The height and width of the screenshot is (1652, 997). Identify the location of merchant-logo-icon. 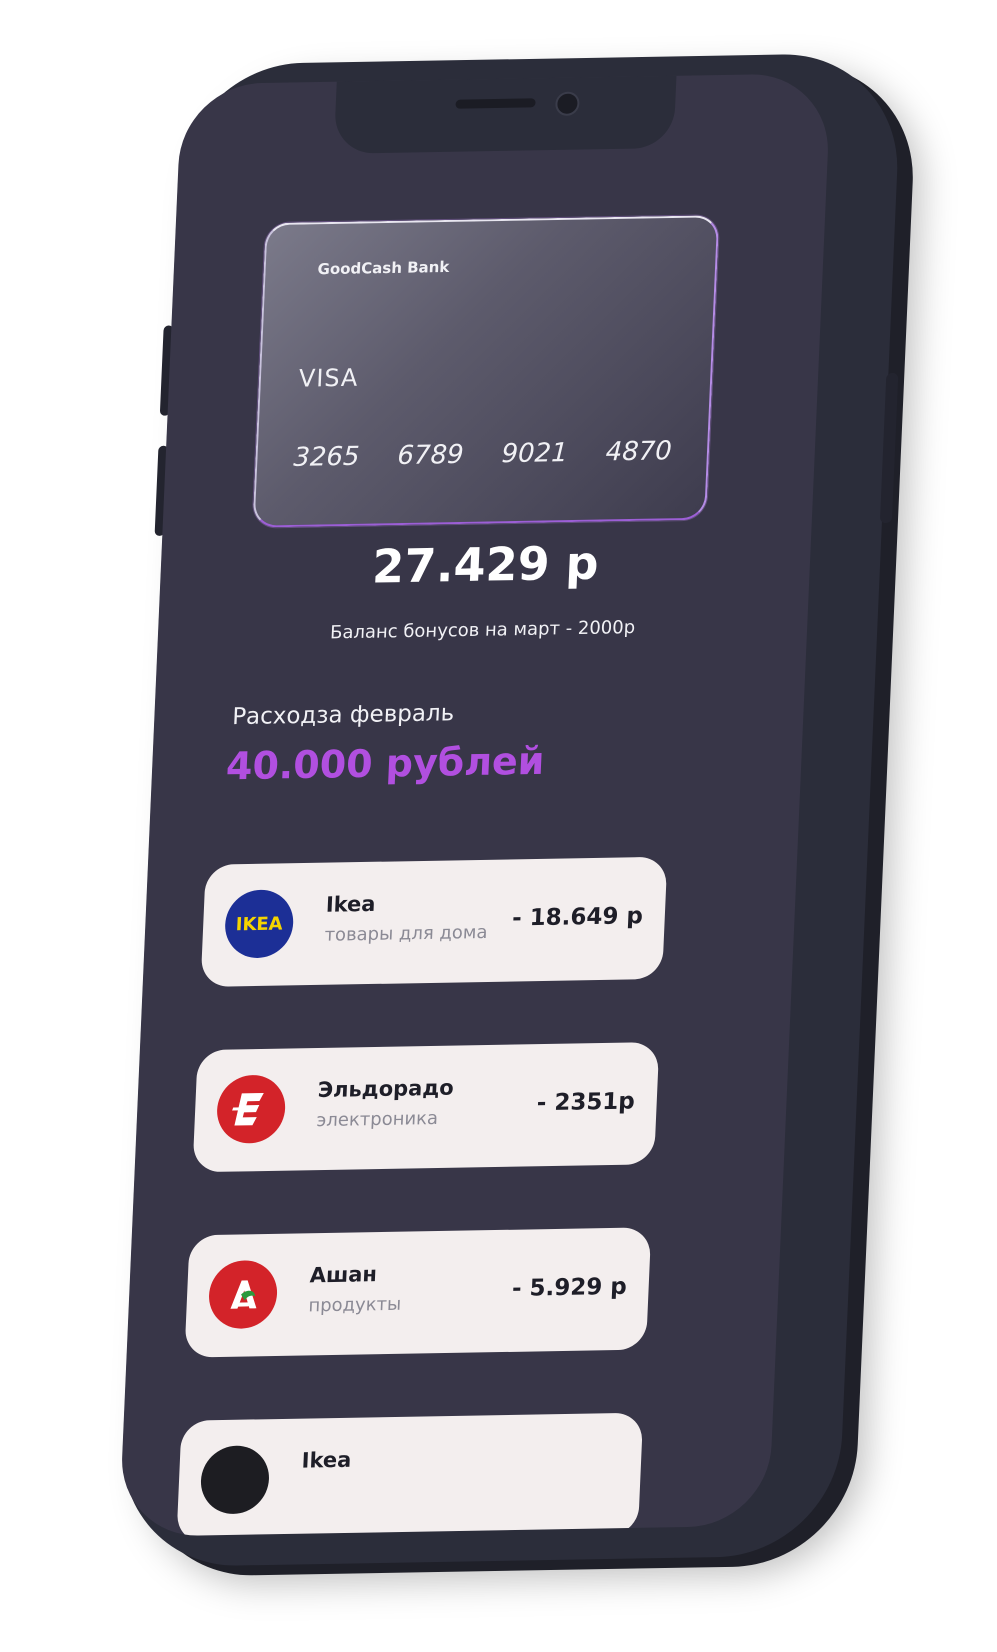
(235, 1480).